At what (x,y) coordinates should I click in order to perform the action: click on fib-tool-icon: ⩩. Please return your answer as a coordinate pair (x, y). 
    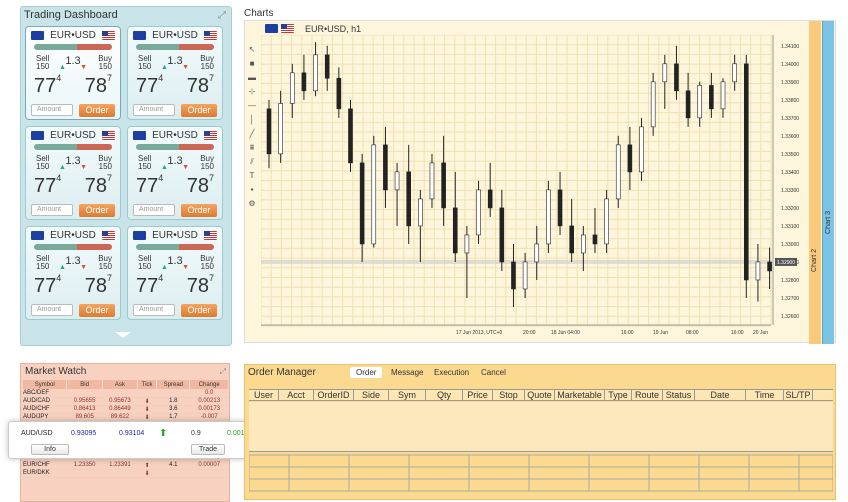
    Looking at the image, I should click on (252, 150).